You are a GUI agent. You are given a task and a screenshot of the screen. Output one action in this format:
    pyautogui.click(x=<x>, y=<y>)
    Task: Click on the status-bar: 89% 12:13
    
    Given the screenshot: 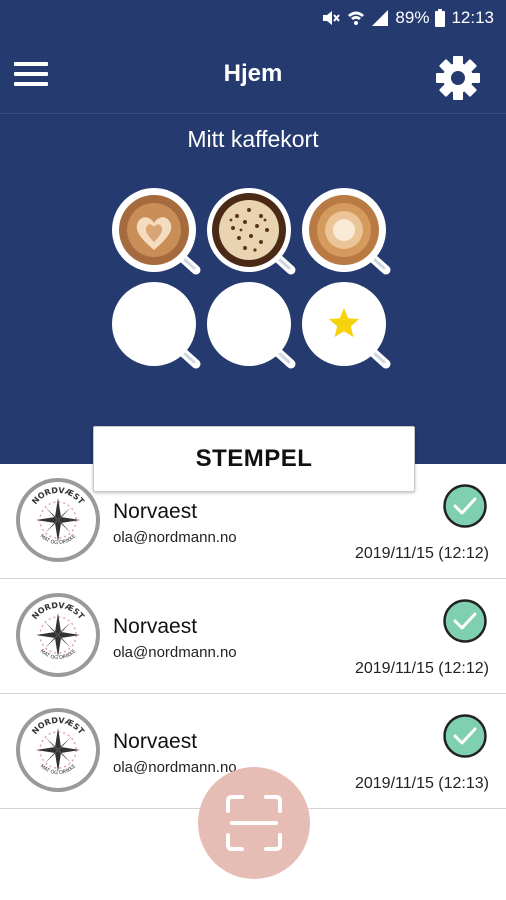 What is the action you would take?
    pyautogui.click(x=253, y=18)
    